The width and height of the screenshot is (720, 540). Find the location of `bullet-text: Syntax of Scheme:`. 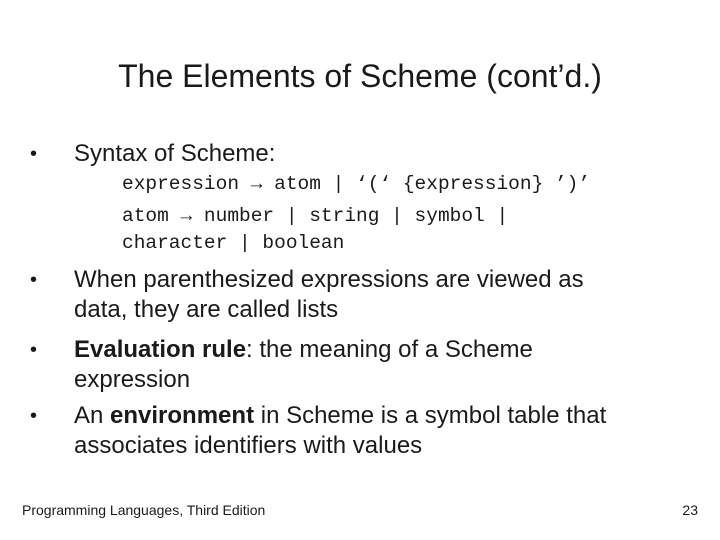

bullet-text: Syntax of Scheme: is located at coordinates (175, 153).